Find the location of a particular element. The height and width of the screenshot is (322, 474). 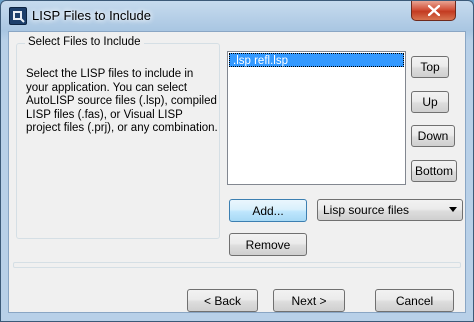

up-button: Up is located at coordinates (430, 102).